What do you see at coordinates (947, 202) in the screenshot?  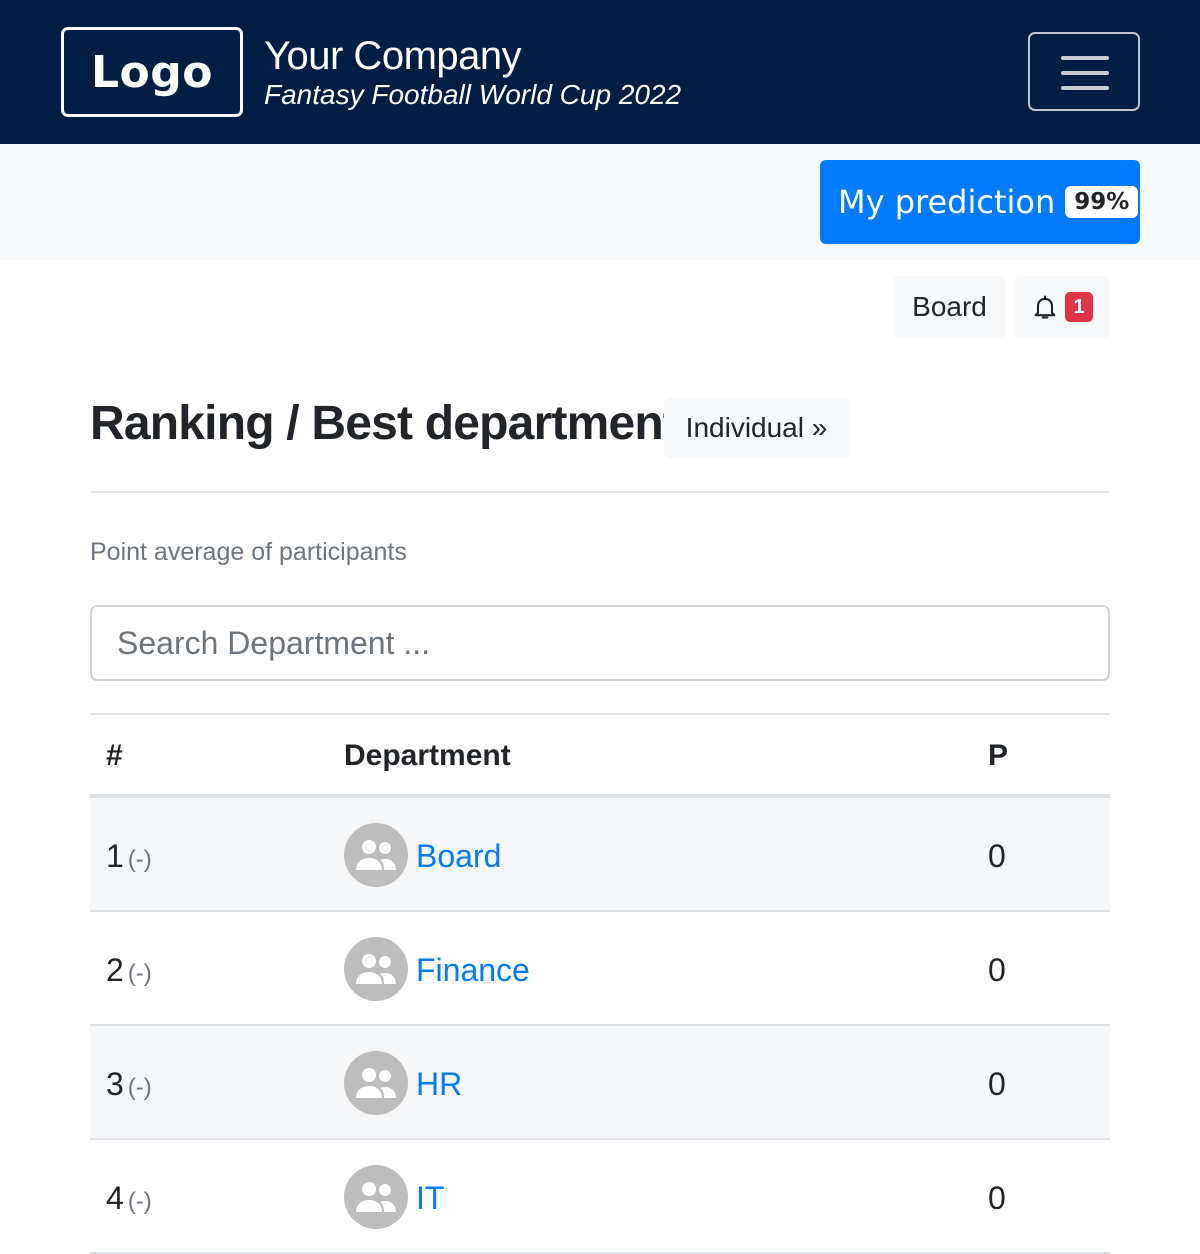 I see `my-prediction-label: My prediction` at bounding box center [947, 202].